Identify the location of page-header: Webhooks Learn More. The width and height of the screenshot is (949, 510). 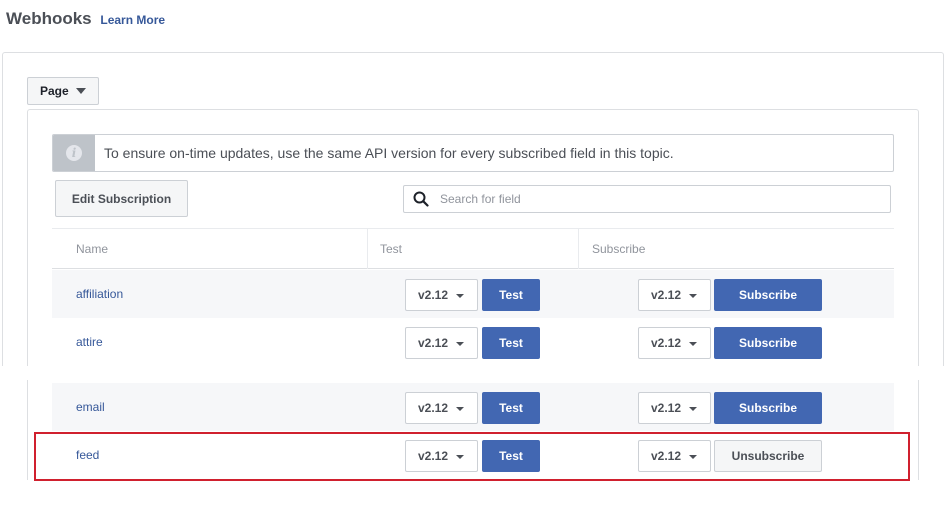
(85, 19).